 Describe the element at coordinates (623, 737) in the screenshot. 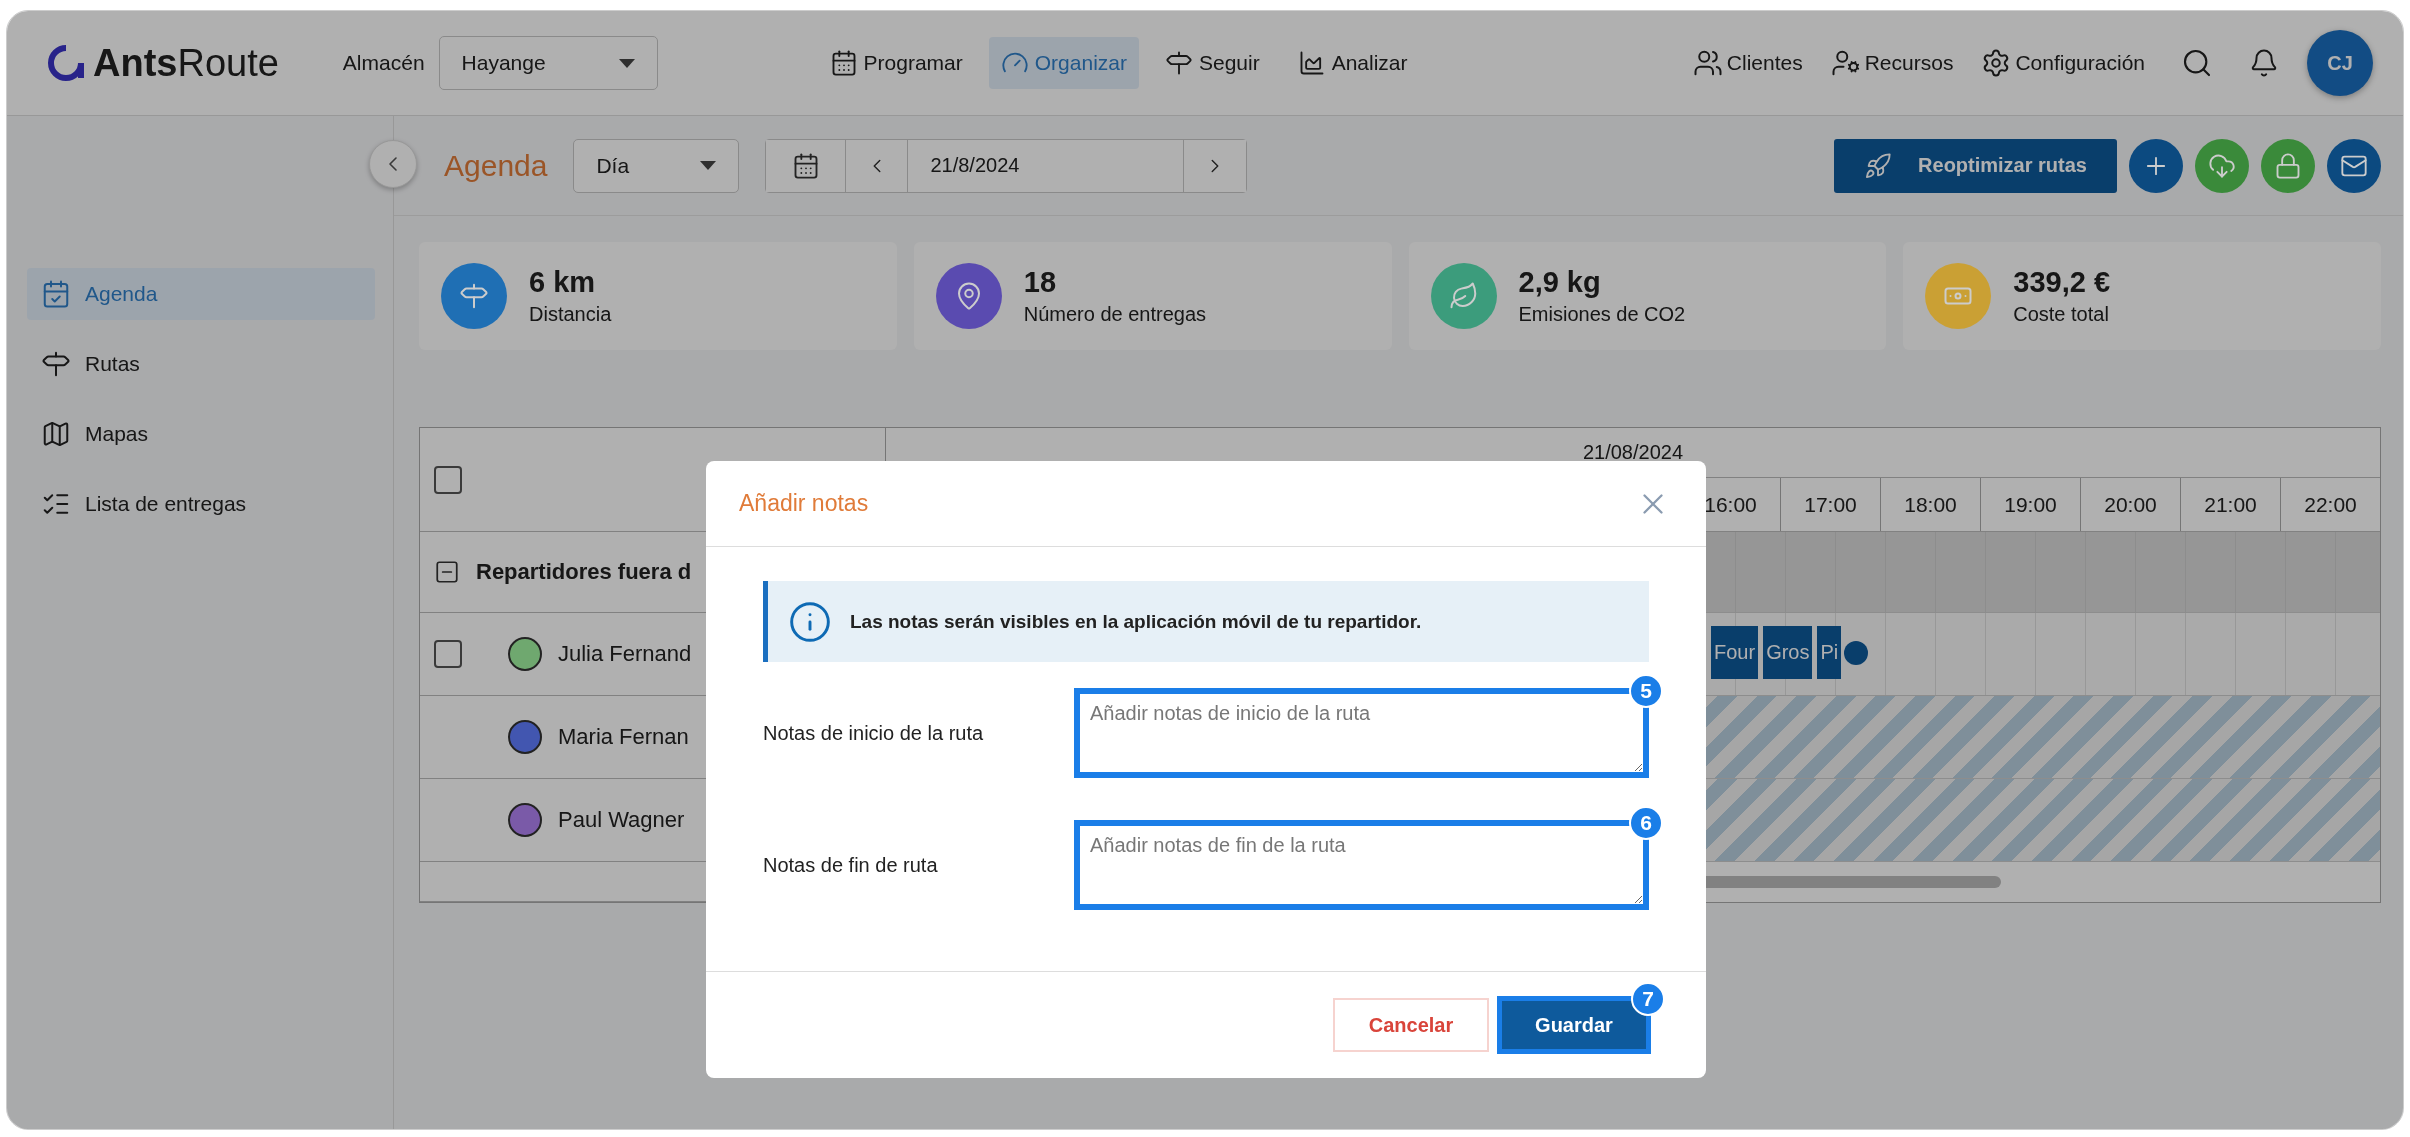

I see `driver-name: Maria Fernan` at that location.